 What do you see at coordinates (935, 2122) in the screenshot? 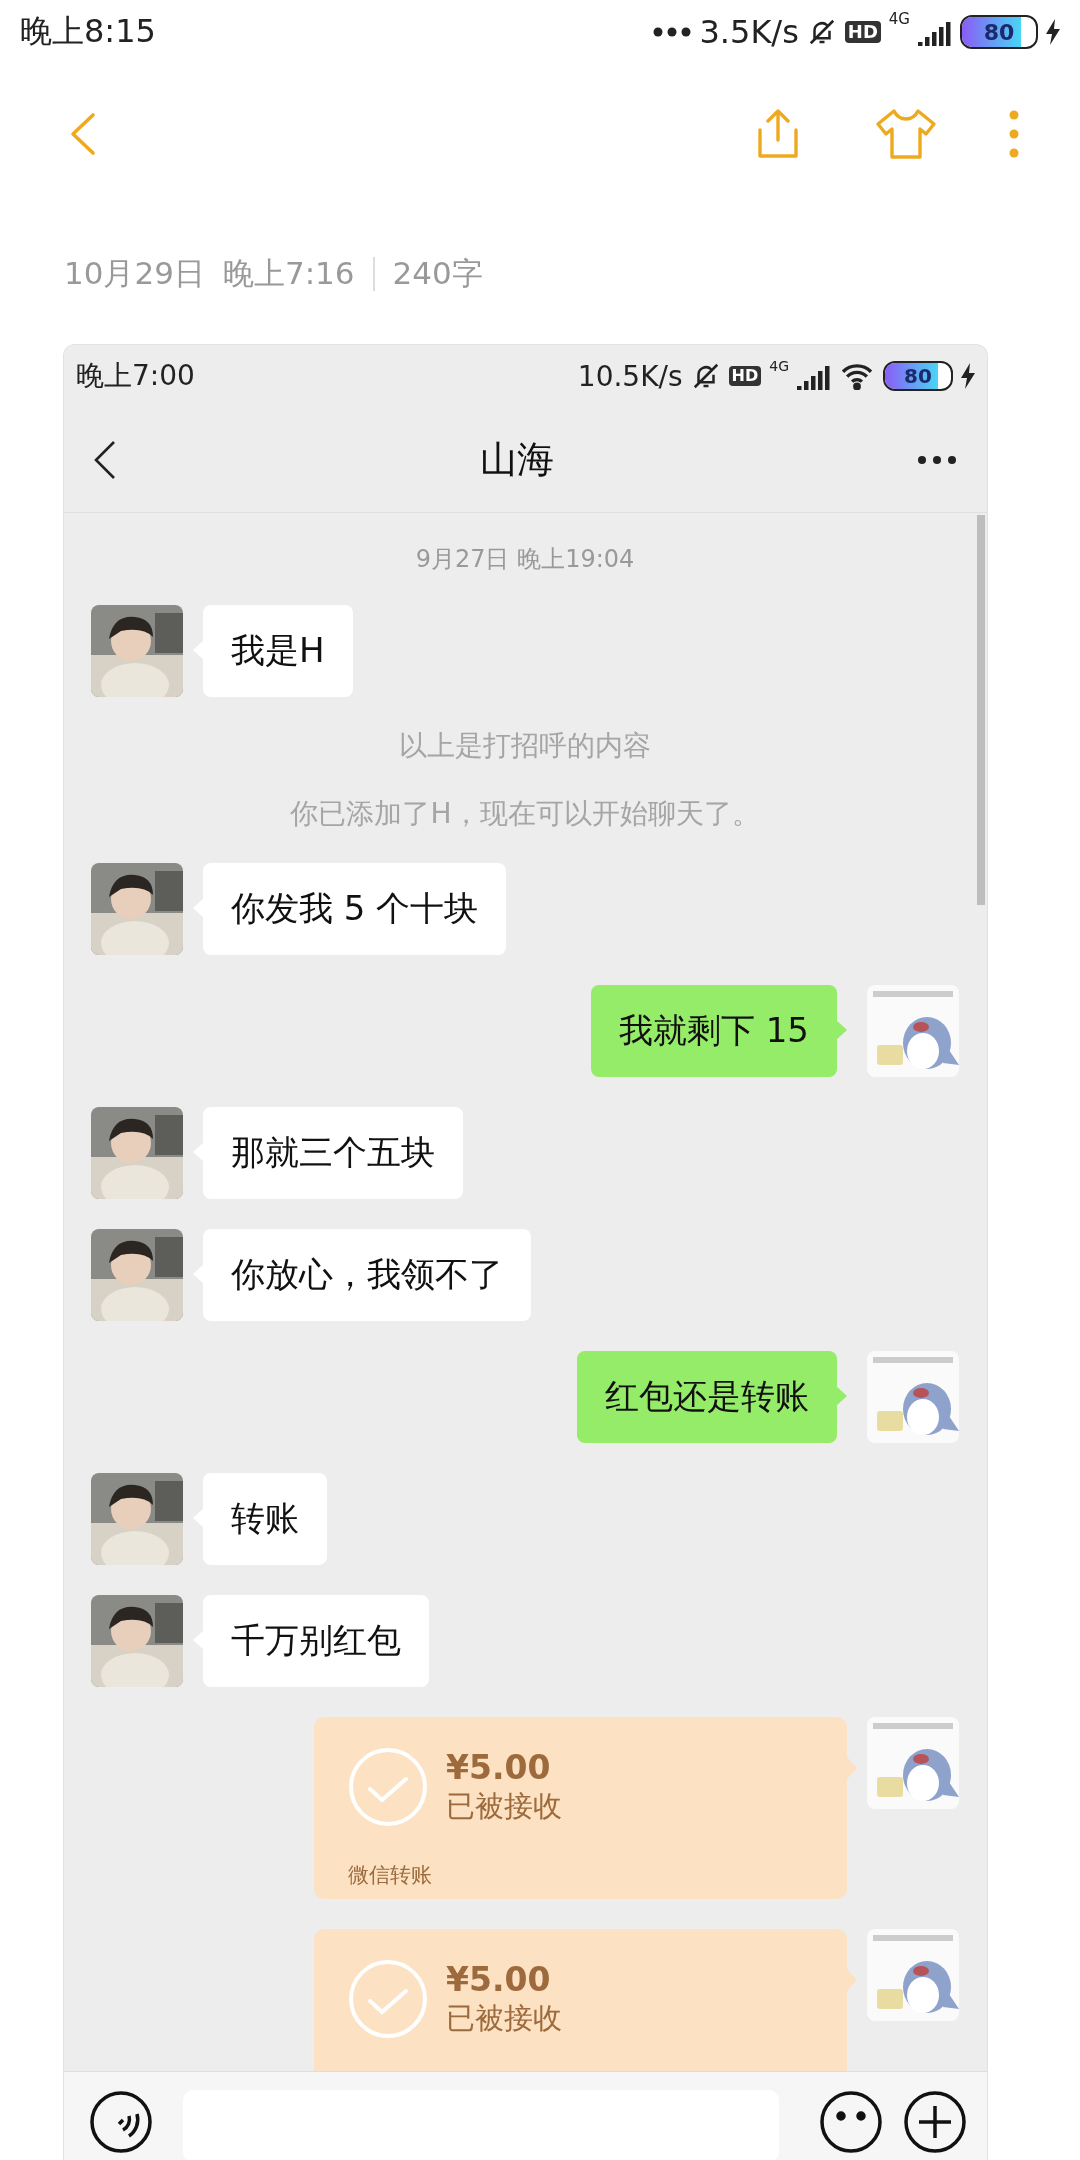
I see `plus-icon` at bounding box center [935, 2122].